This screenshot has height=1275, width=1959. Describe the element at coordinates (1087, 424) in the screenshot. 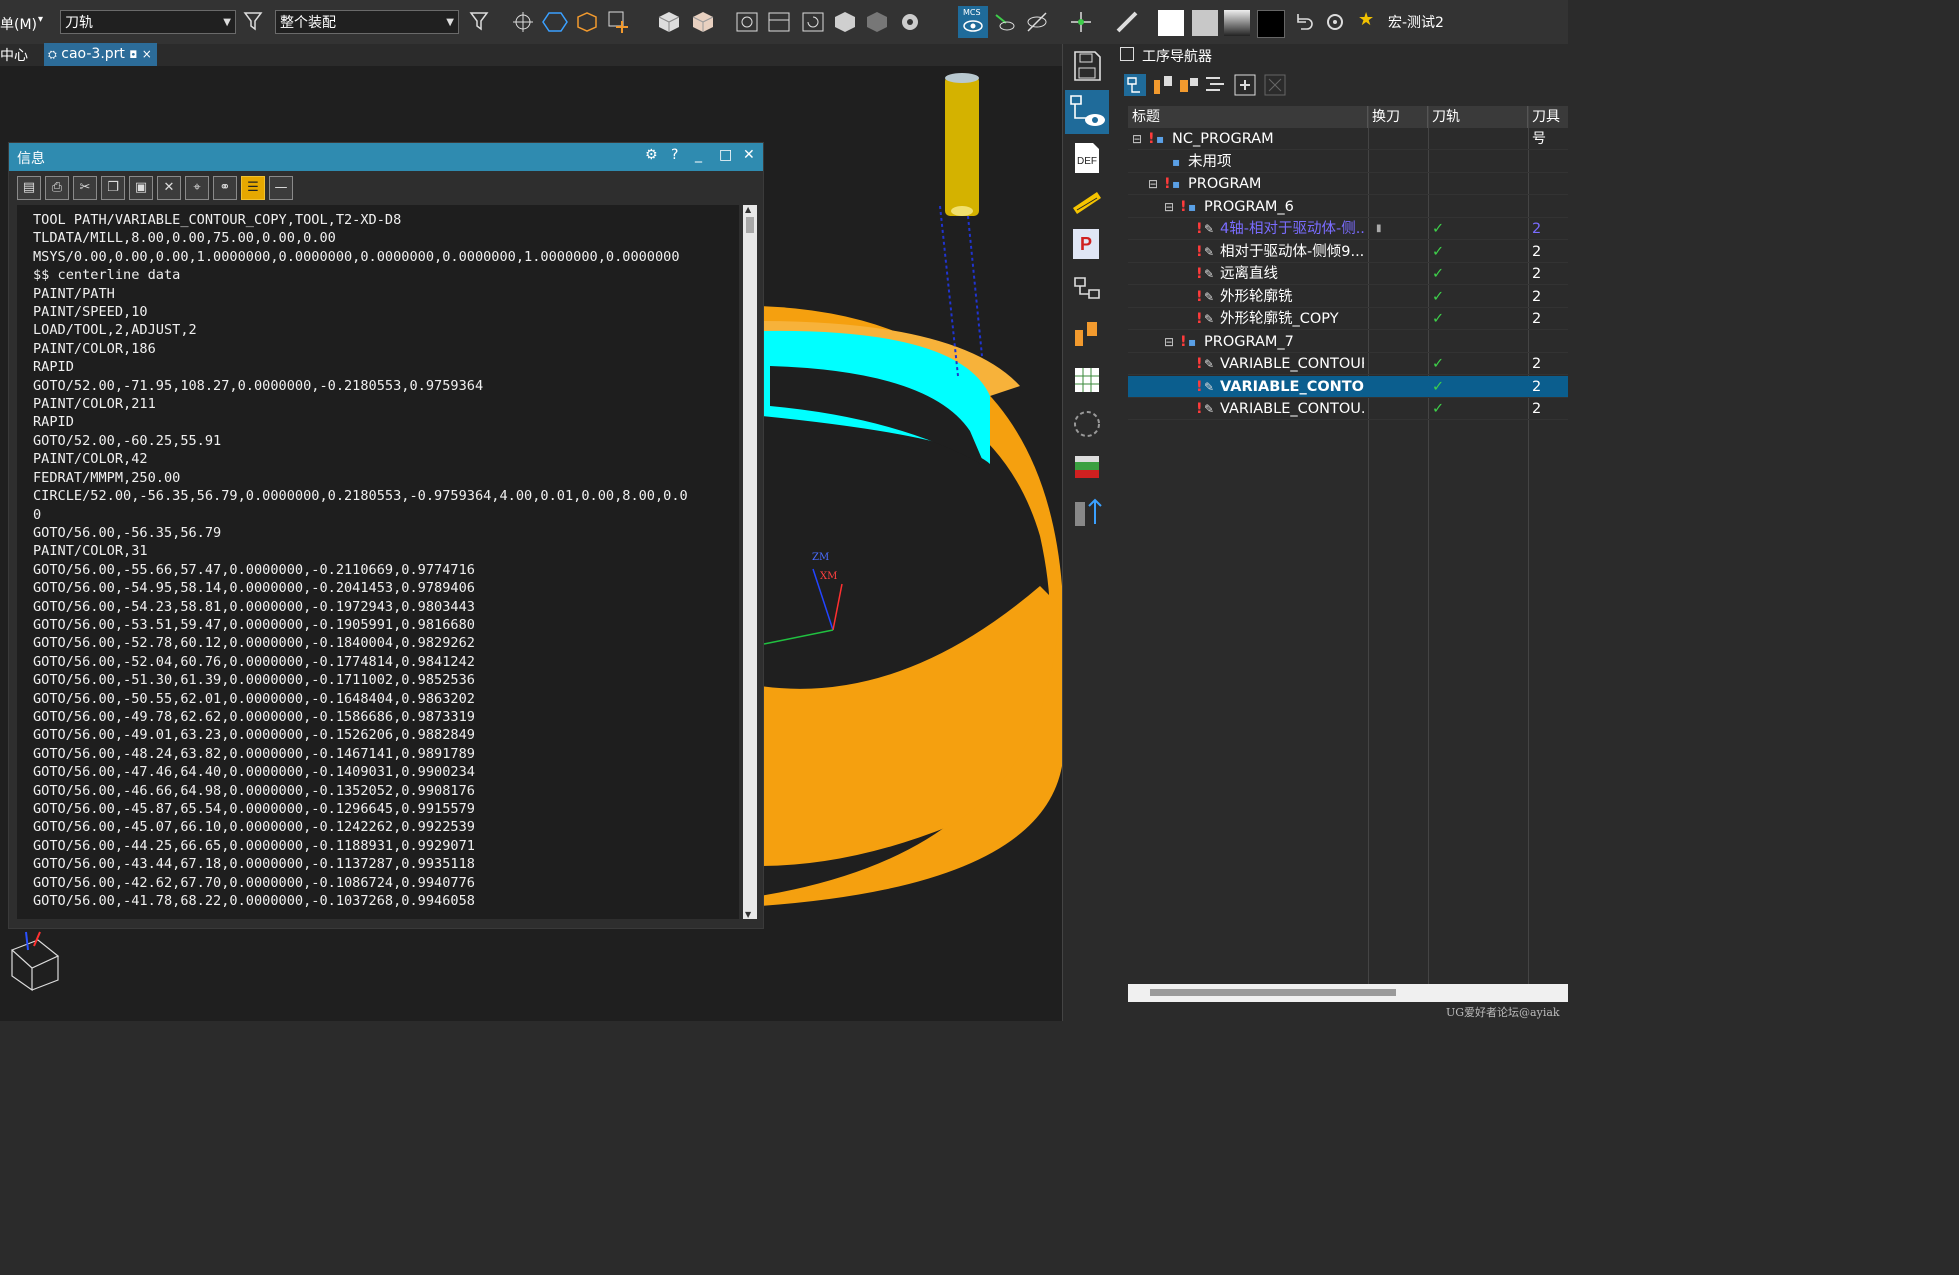

I see `history-circle-icon` at that location.